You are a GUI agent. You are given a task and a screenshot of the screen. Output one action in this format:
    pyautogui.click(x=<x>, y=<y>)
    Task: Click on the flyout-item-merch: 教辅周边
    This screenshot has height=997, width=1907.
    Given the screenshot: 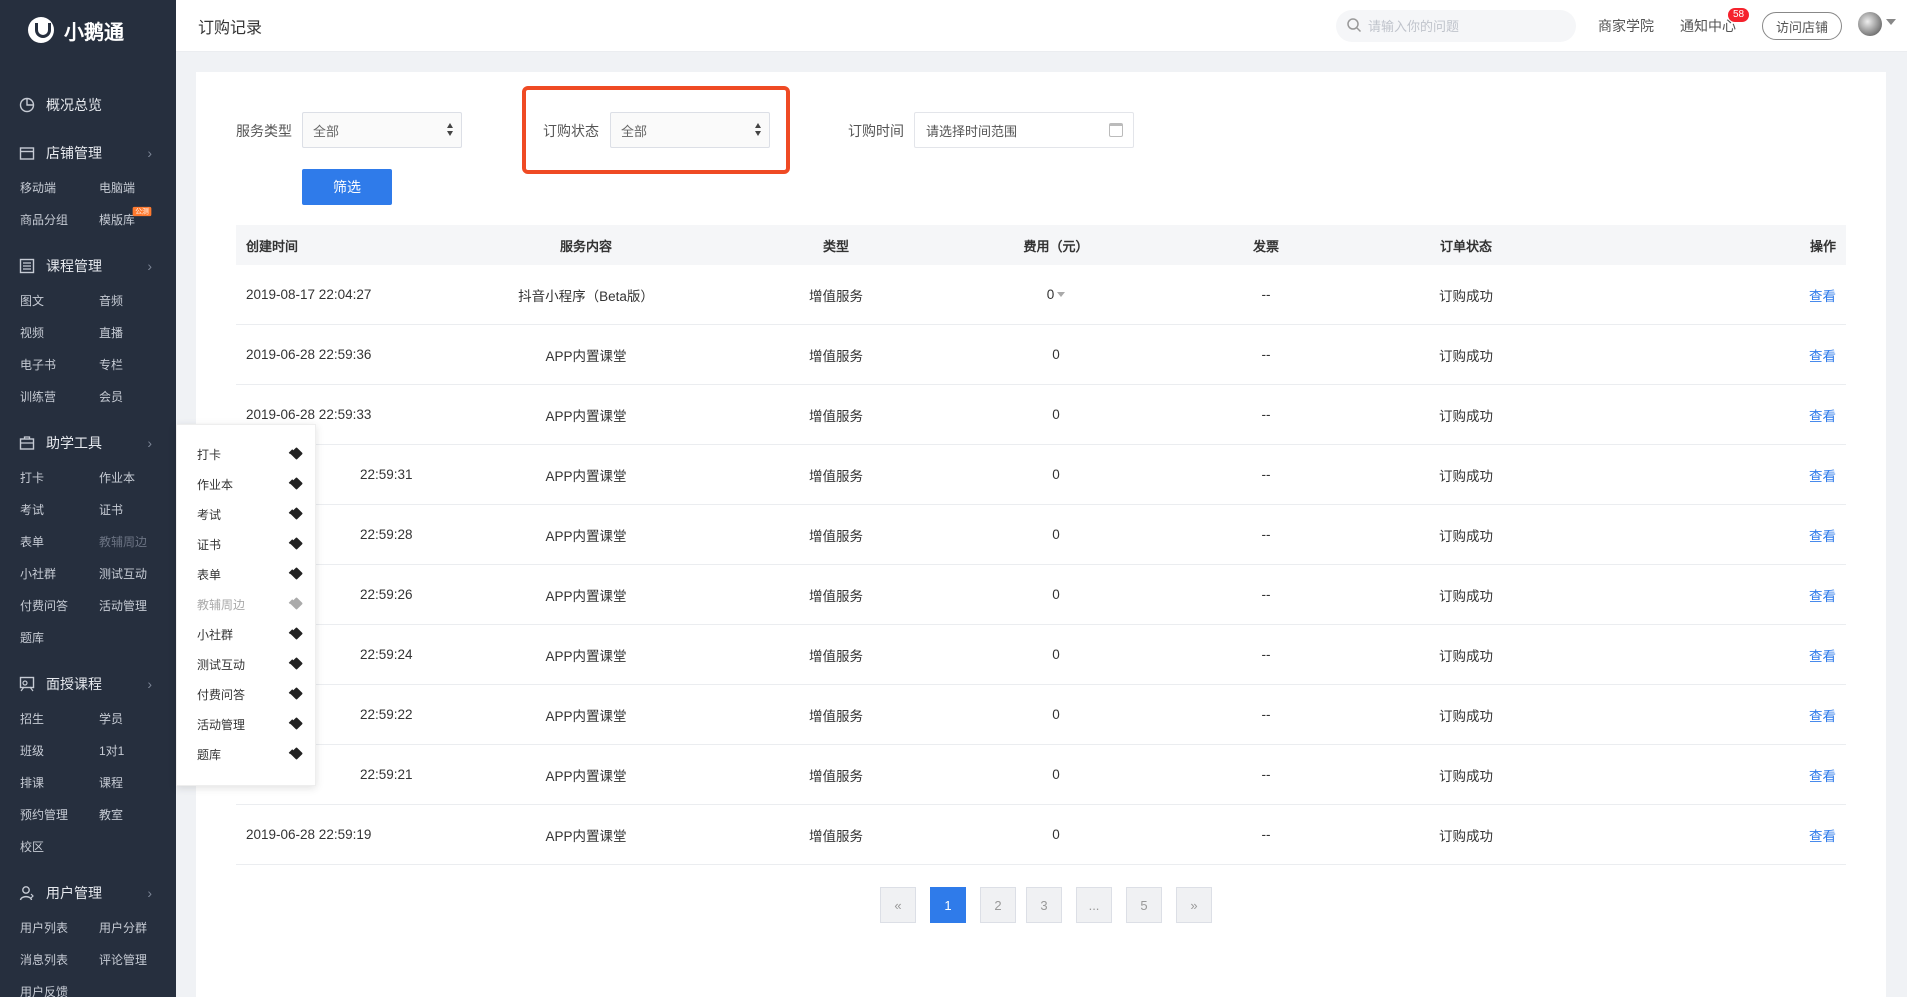 What is the action you would take?
    pyautogui.click(x=252, y=604)
    